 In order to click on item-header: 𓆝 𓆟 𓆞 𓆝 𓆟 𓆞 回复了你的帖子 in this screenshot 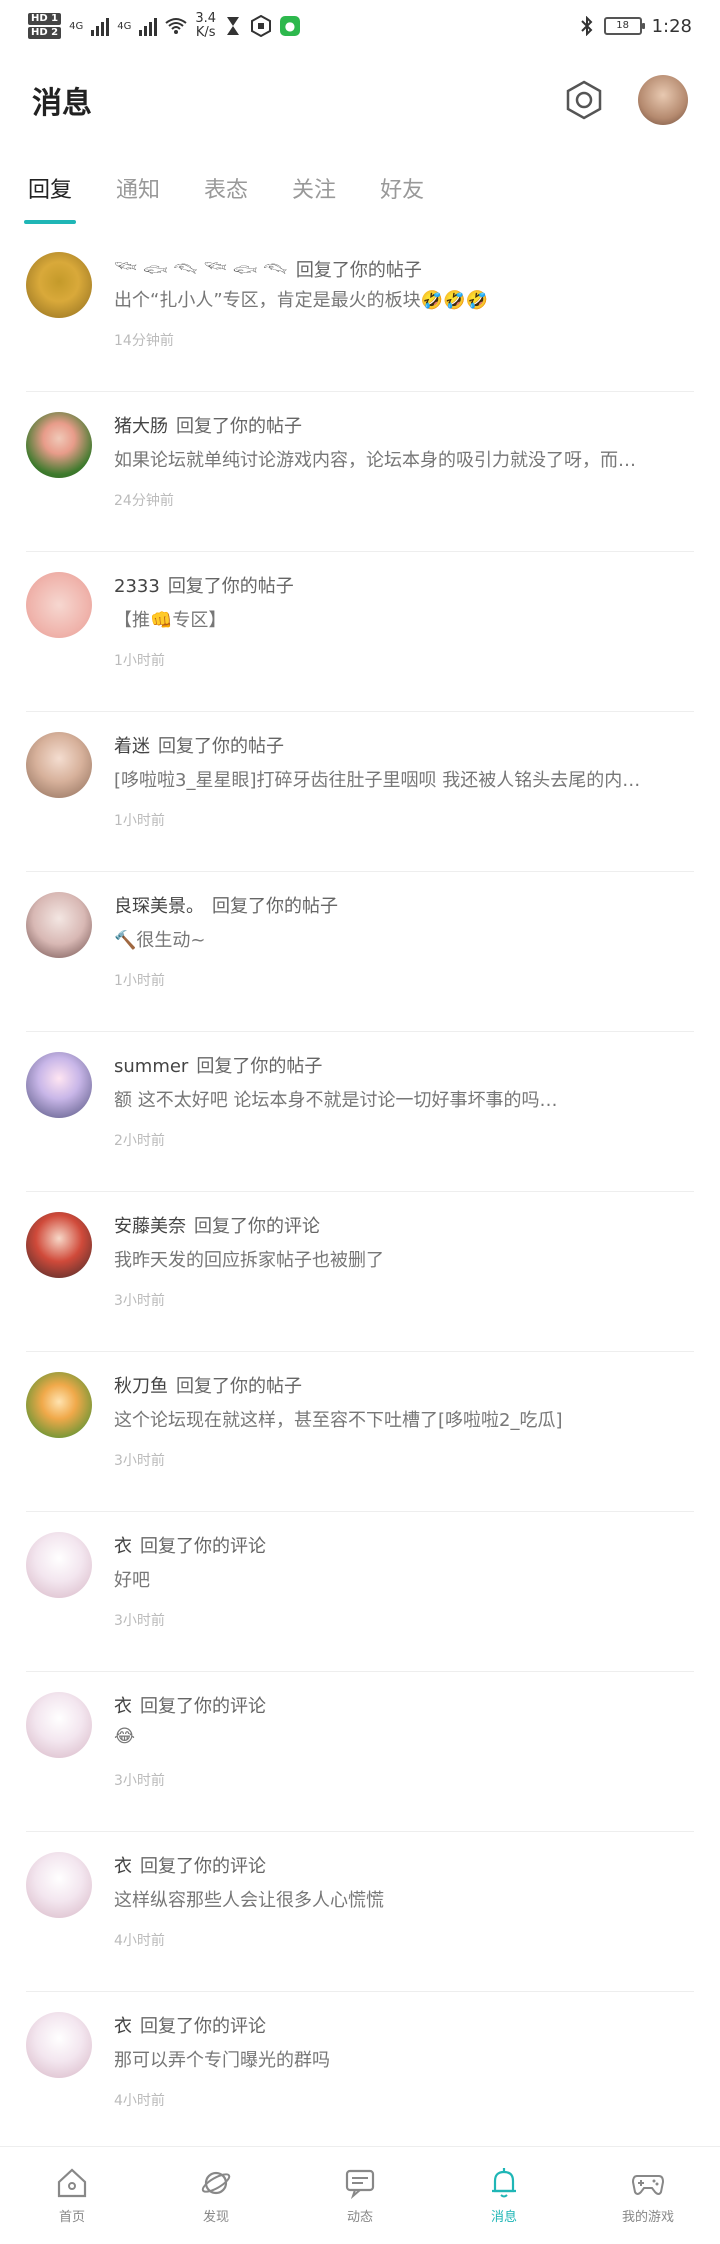, I will do `click(268, 267)`.